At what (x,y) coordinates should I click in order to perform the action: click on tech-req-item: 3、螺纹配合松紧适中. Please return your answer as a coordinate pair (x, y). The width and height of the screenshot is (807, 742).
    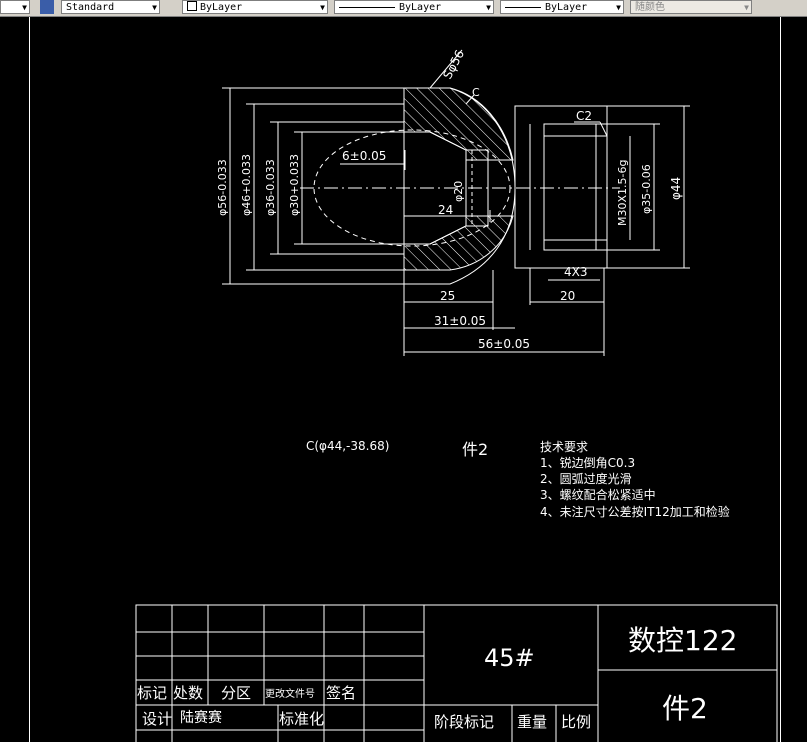
    Looking at the image, I should click on (598, 494).